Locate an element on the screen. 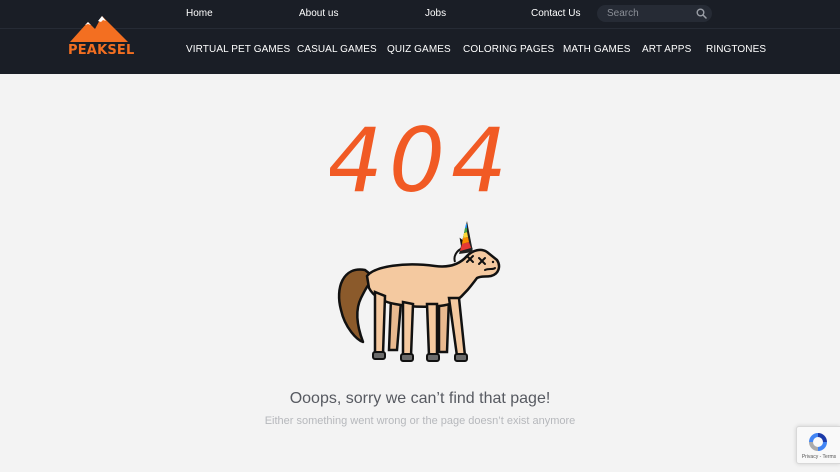  nav-math-games: MATH GAMES is located at coordinates (596, 49).